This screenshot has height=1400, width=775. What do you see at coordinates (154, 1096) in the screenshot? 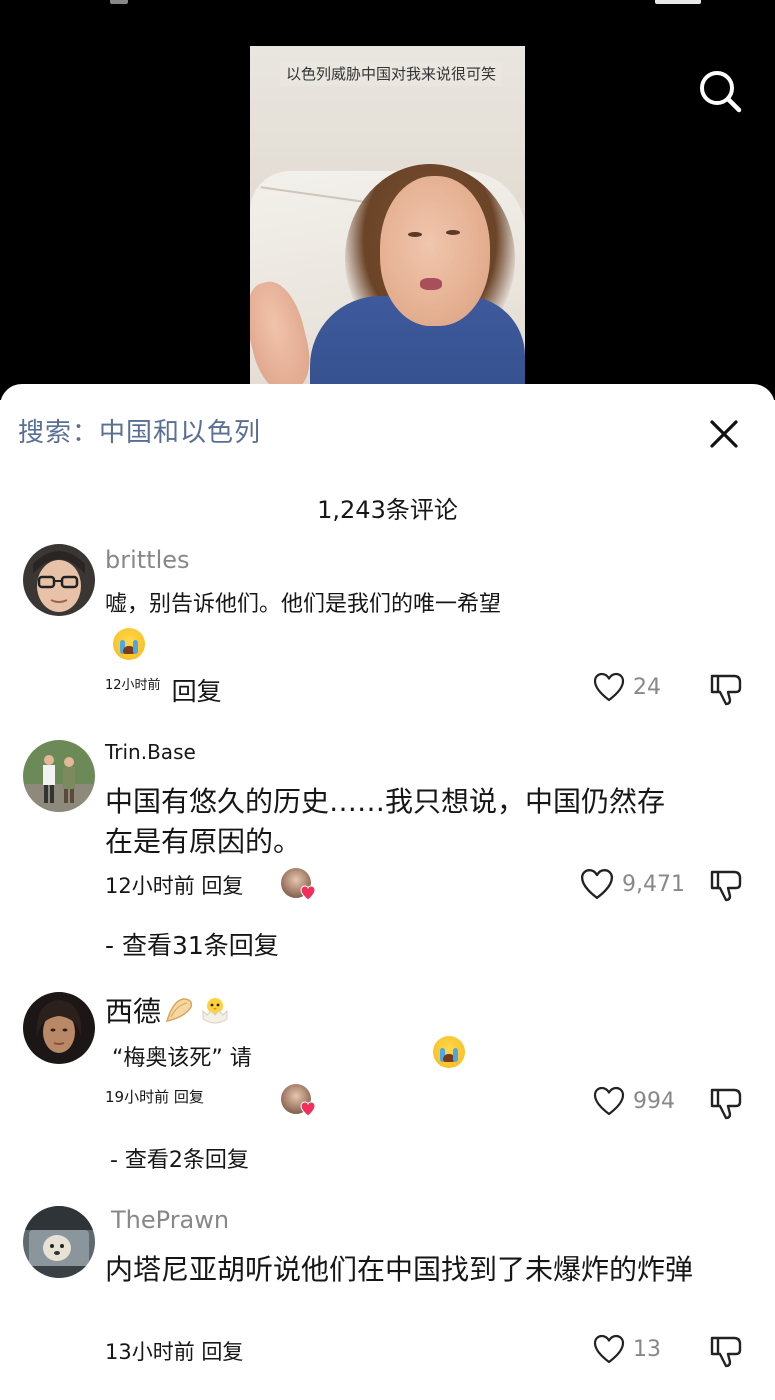
I see `comment-time-reply: 19小时前 回复` at bounding box center [154, 1096].